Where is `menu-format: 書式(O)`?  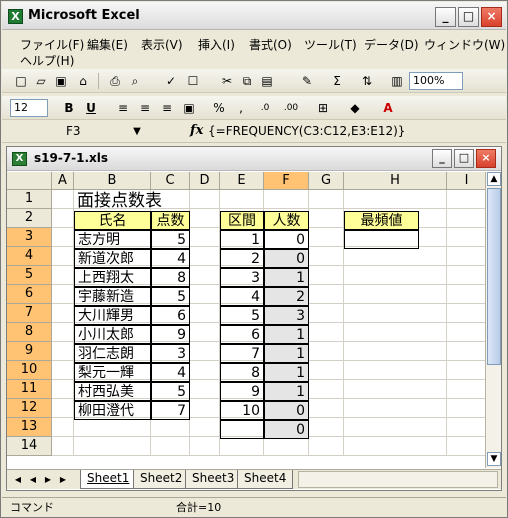 menu-format: 書式(O) is located at coordinates (270, 44).